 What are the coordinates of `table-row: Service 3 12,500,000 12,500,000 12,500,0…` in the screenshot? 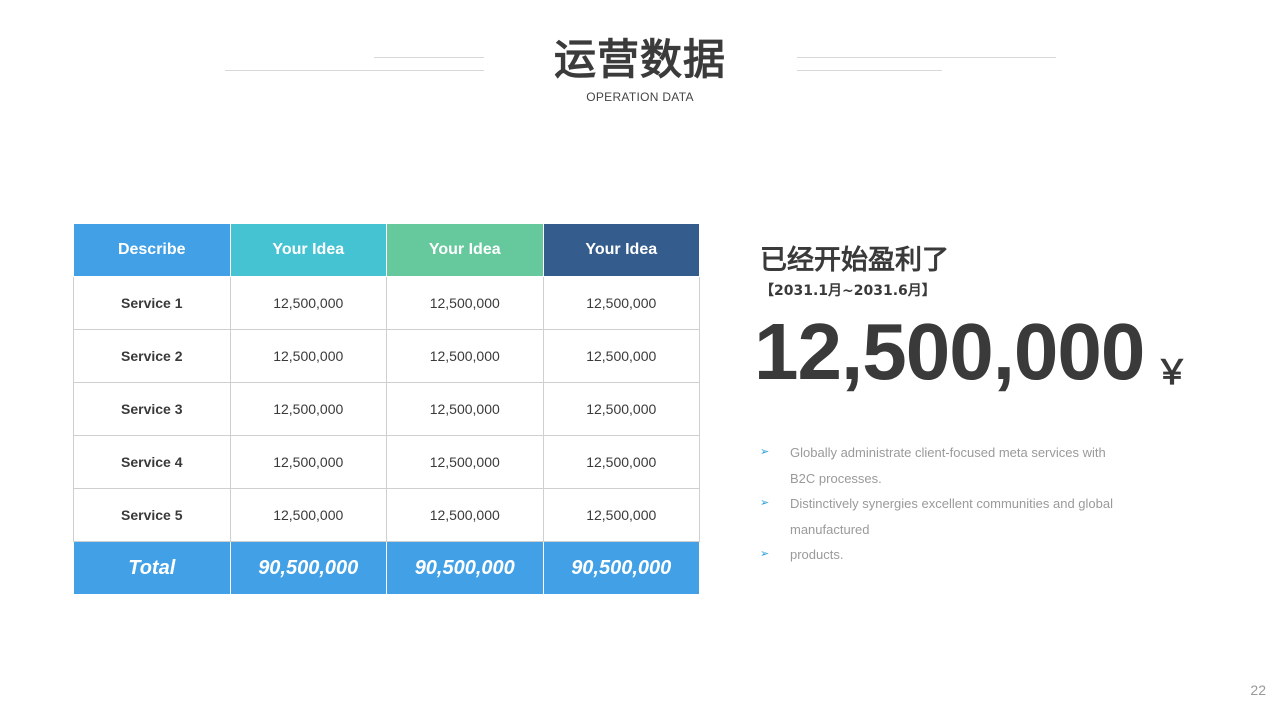 It's located at (386, 409).